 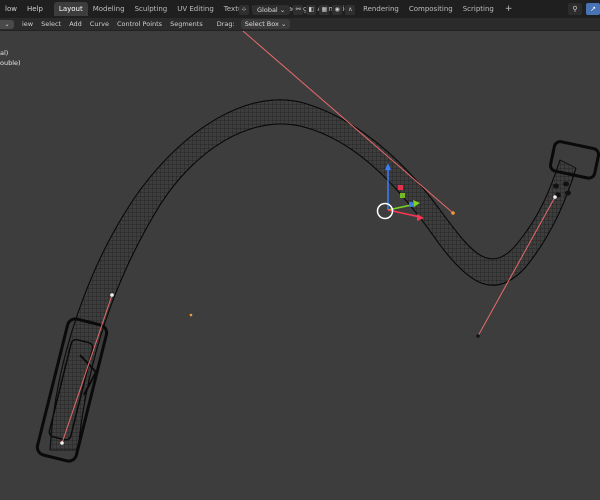 What do you see at coordinates (109, 9) in the screenshot?
I see `tab-modeling: Modeling` at bounding box center [109, 9].